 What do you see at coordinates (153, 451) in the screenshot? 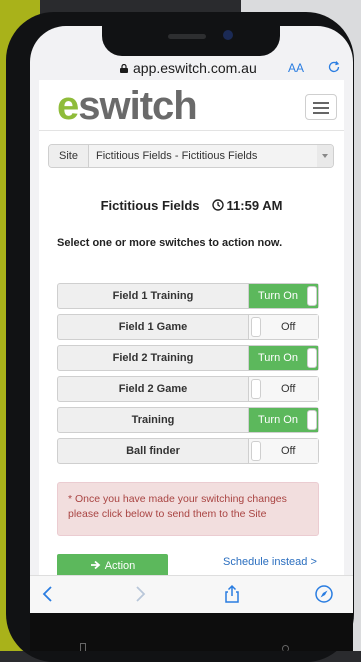
I see `switch-name: Ball finder` at bounding box center [153, 451].